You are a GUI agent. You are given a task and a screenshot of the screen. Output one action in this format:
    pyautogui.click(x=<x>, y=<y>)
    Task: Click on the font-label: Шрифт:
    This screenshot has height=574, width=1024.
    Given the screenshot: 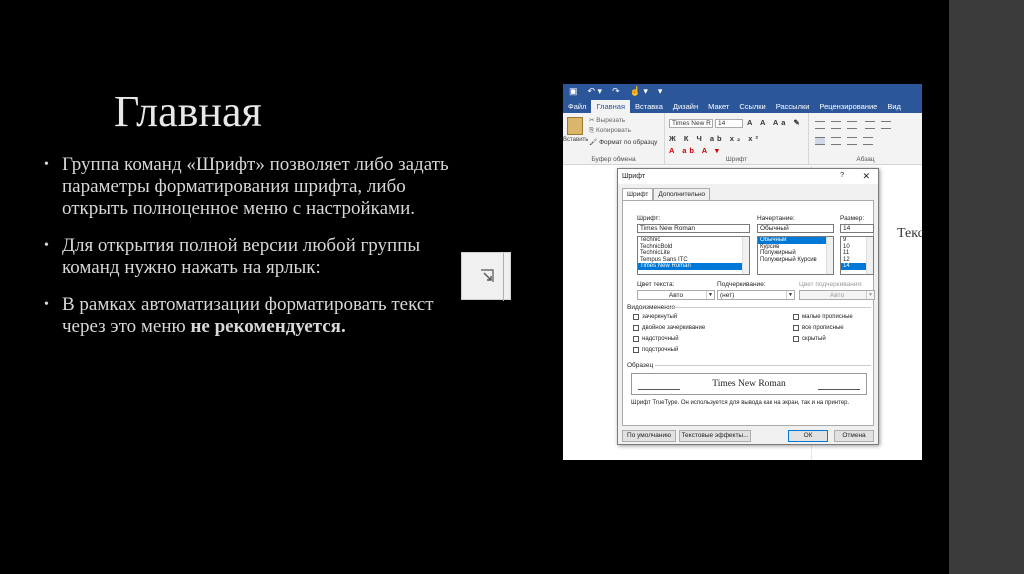 What is the action you would take?
    pyautogui.click(x=649, y=218)
    